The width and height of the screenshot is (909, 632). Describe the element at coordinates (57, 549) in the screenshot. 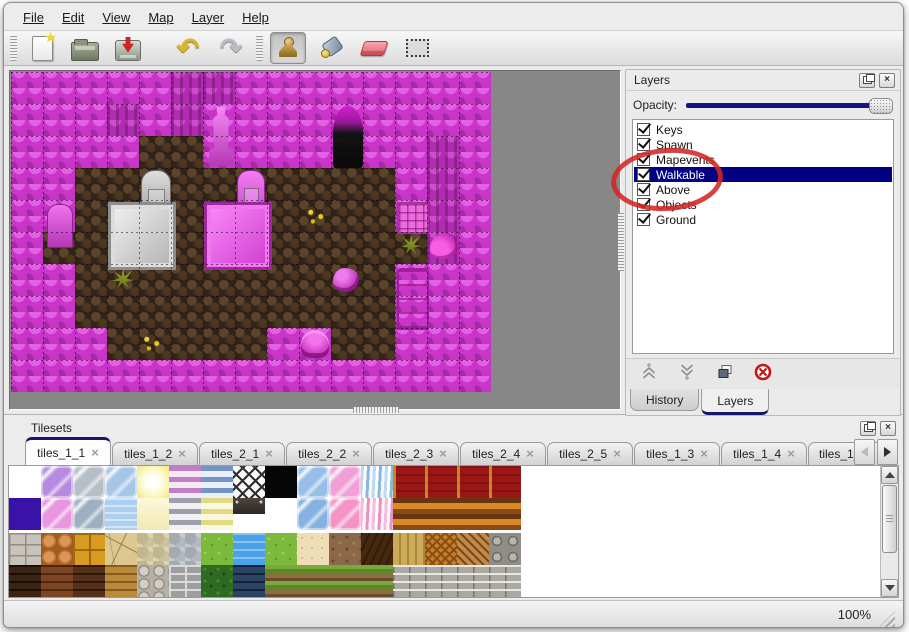

I see `palette-tile-cobble` at that location.